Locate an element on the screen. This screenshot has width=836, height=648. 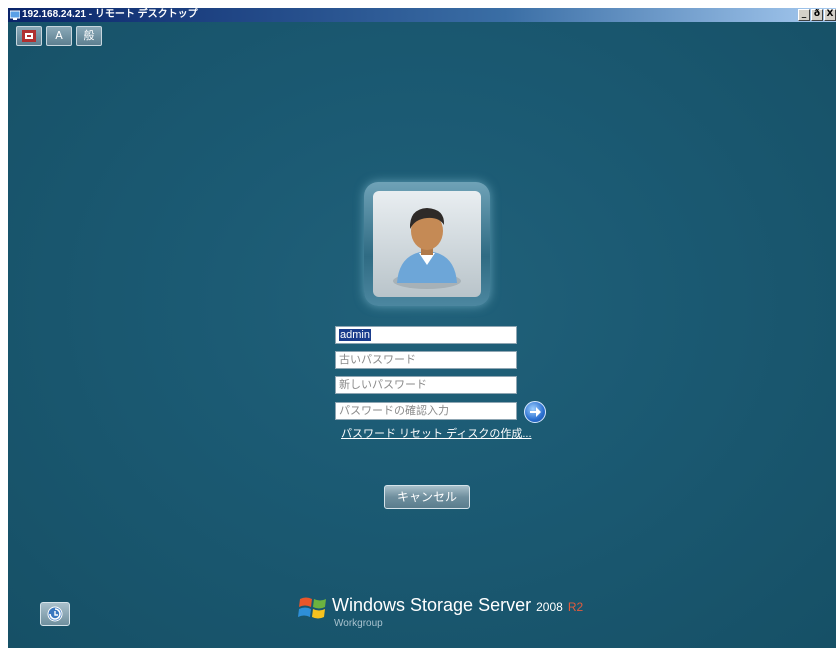
close-button: X is located at coordinates (830, 15).